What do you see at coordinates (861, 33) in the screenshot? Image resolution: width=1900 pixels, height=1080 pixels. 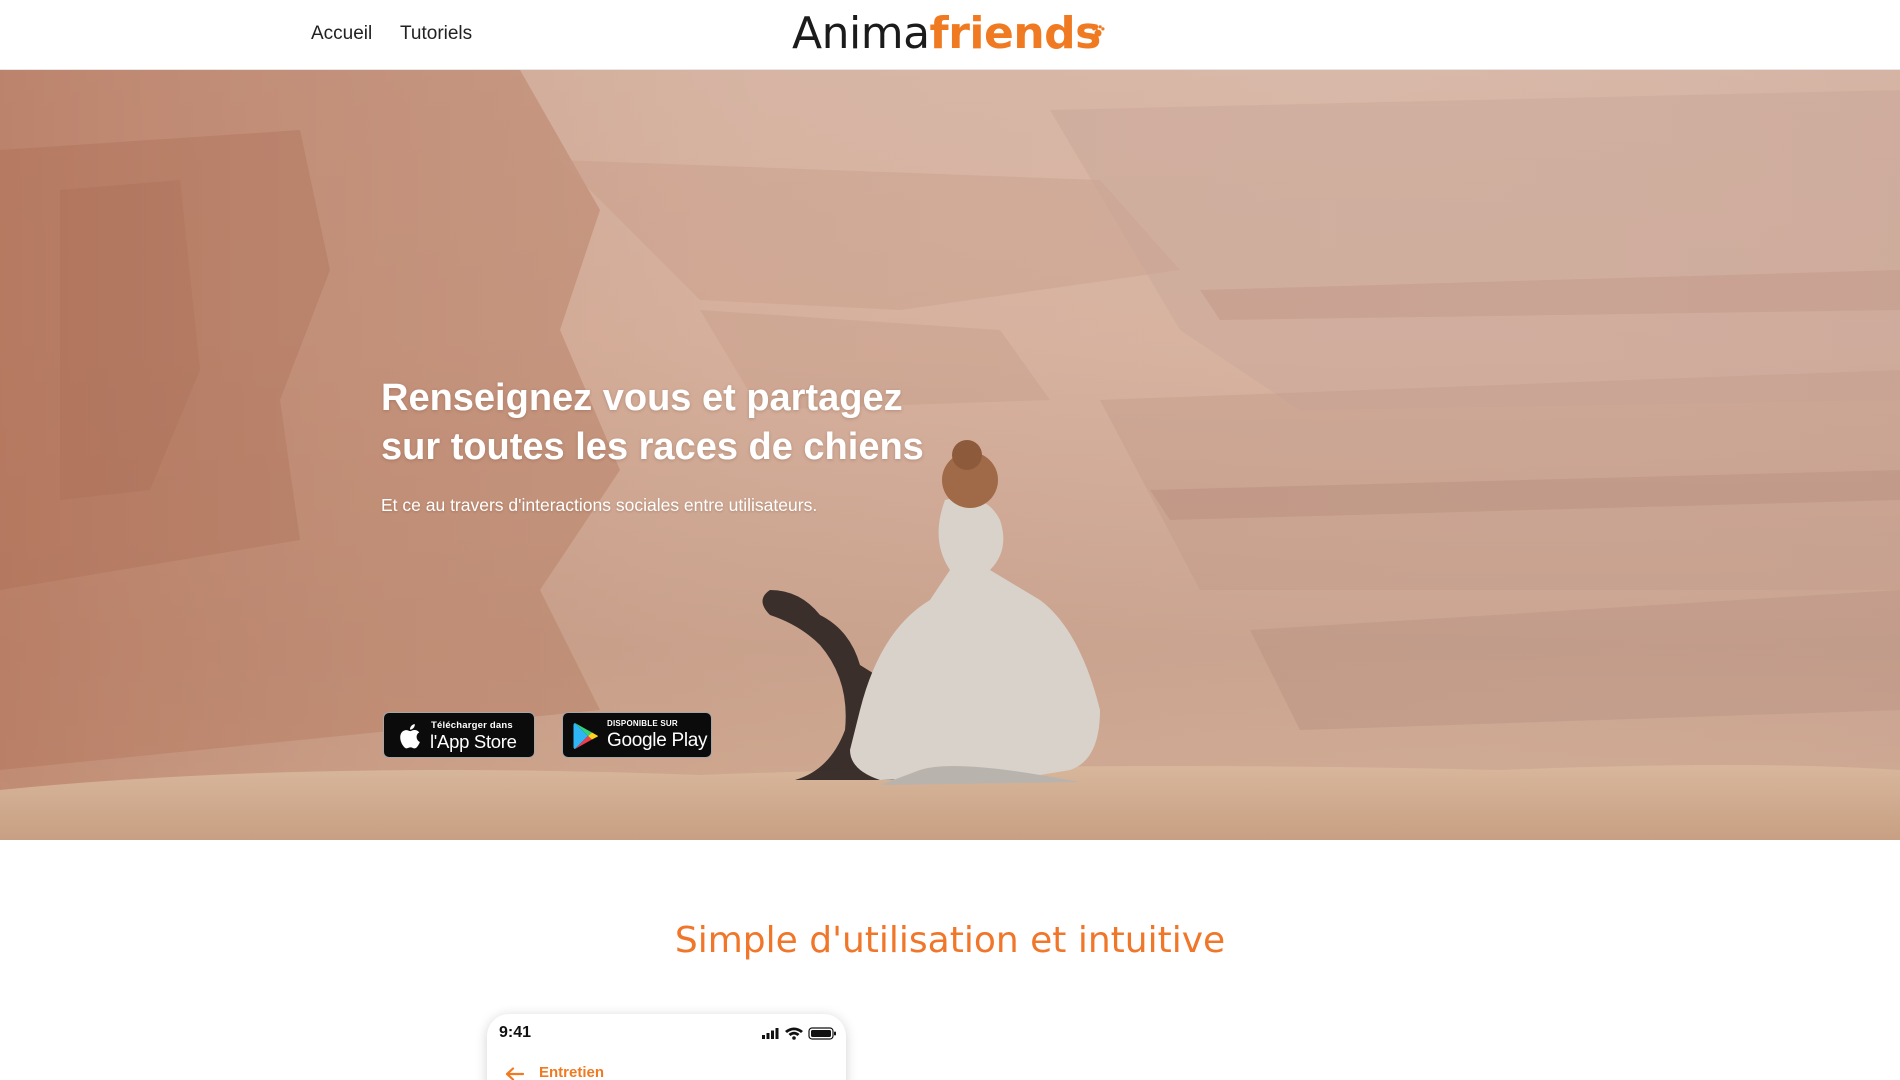 I see `logo-text-anima: Anima` at bounding box center [861, 33].